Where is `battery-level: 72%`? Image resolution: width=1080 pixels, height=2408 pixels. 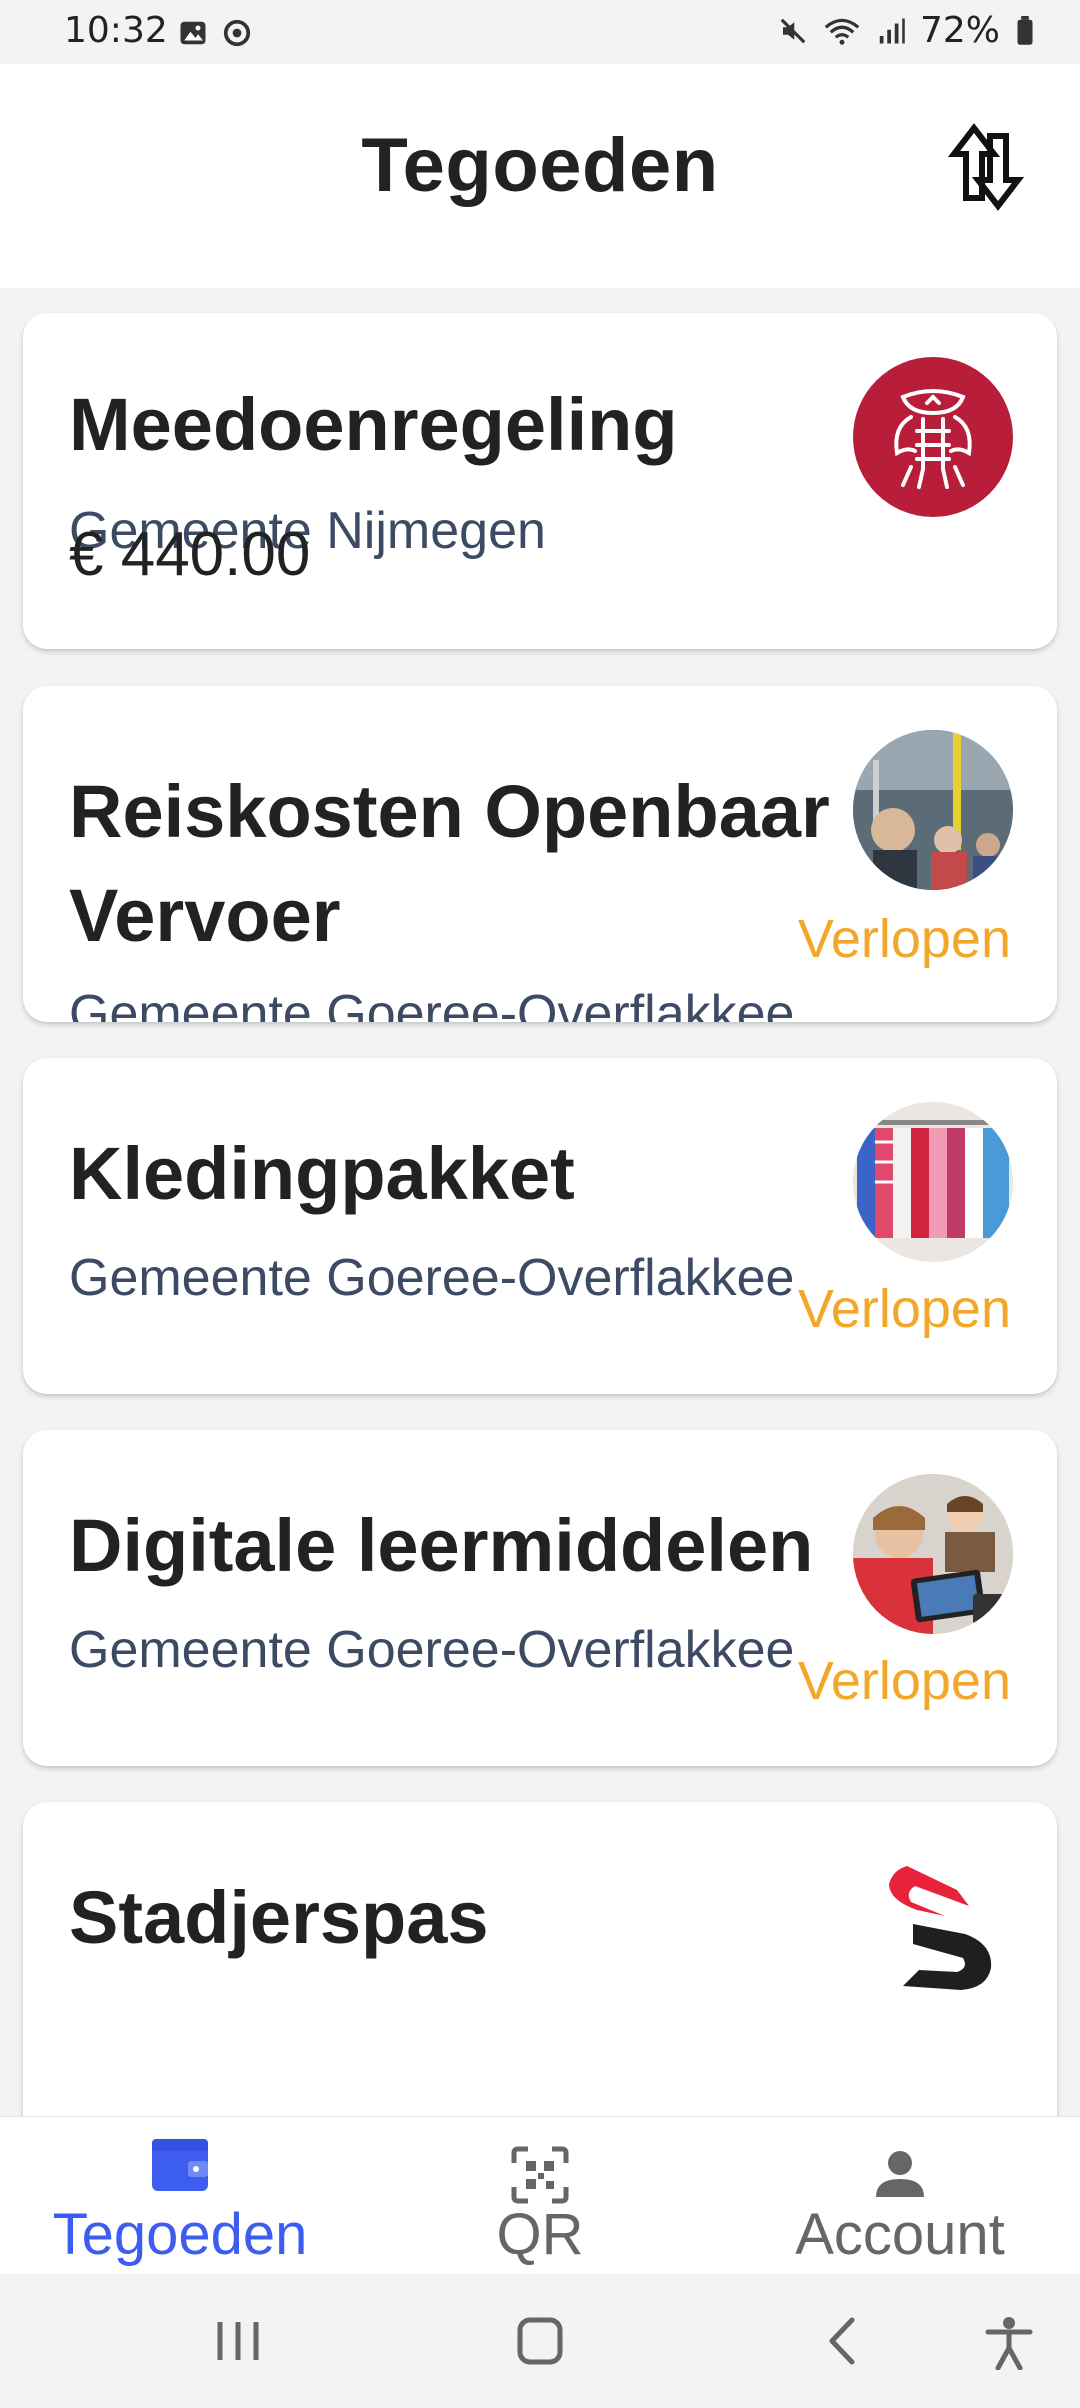
battery-level: 72% is located at coordinates (959, 30).